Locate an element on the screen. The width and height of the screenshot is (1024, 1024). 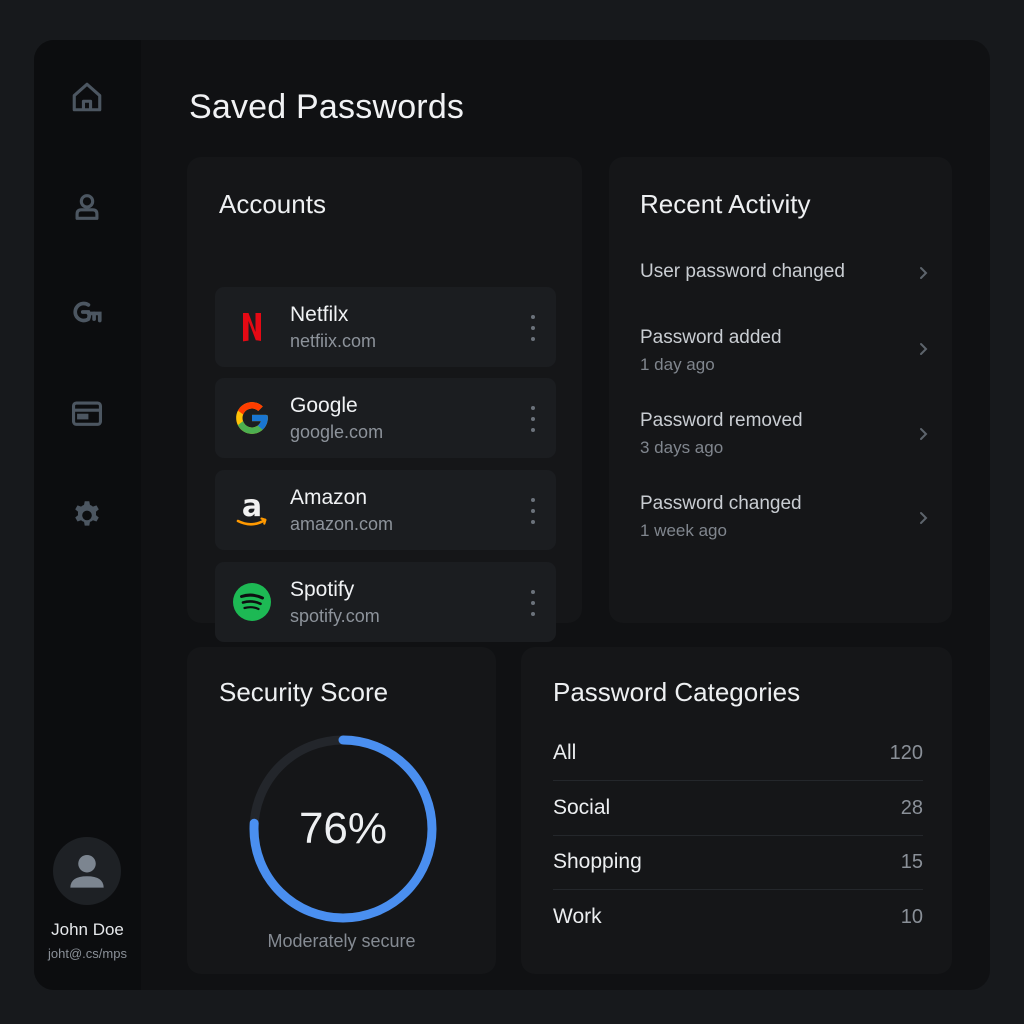
user-email: joht@.cs/mps is located at coordinates (87, 953).